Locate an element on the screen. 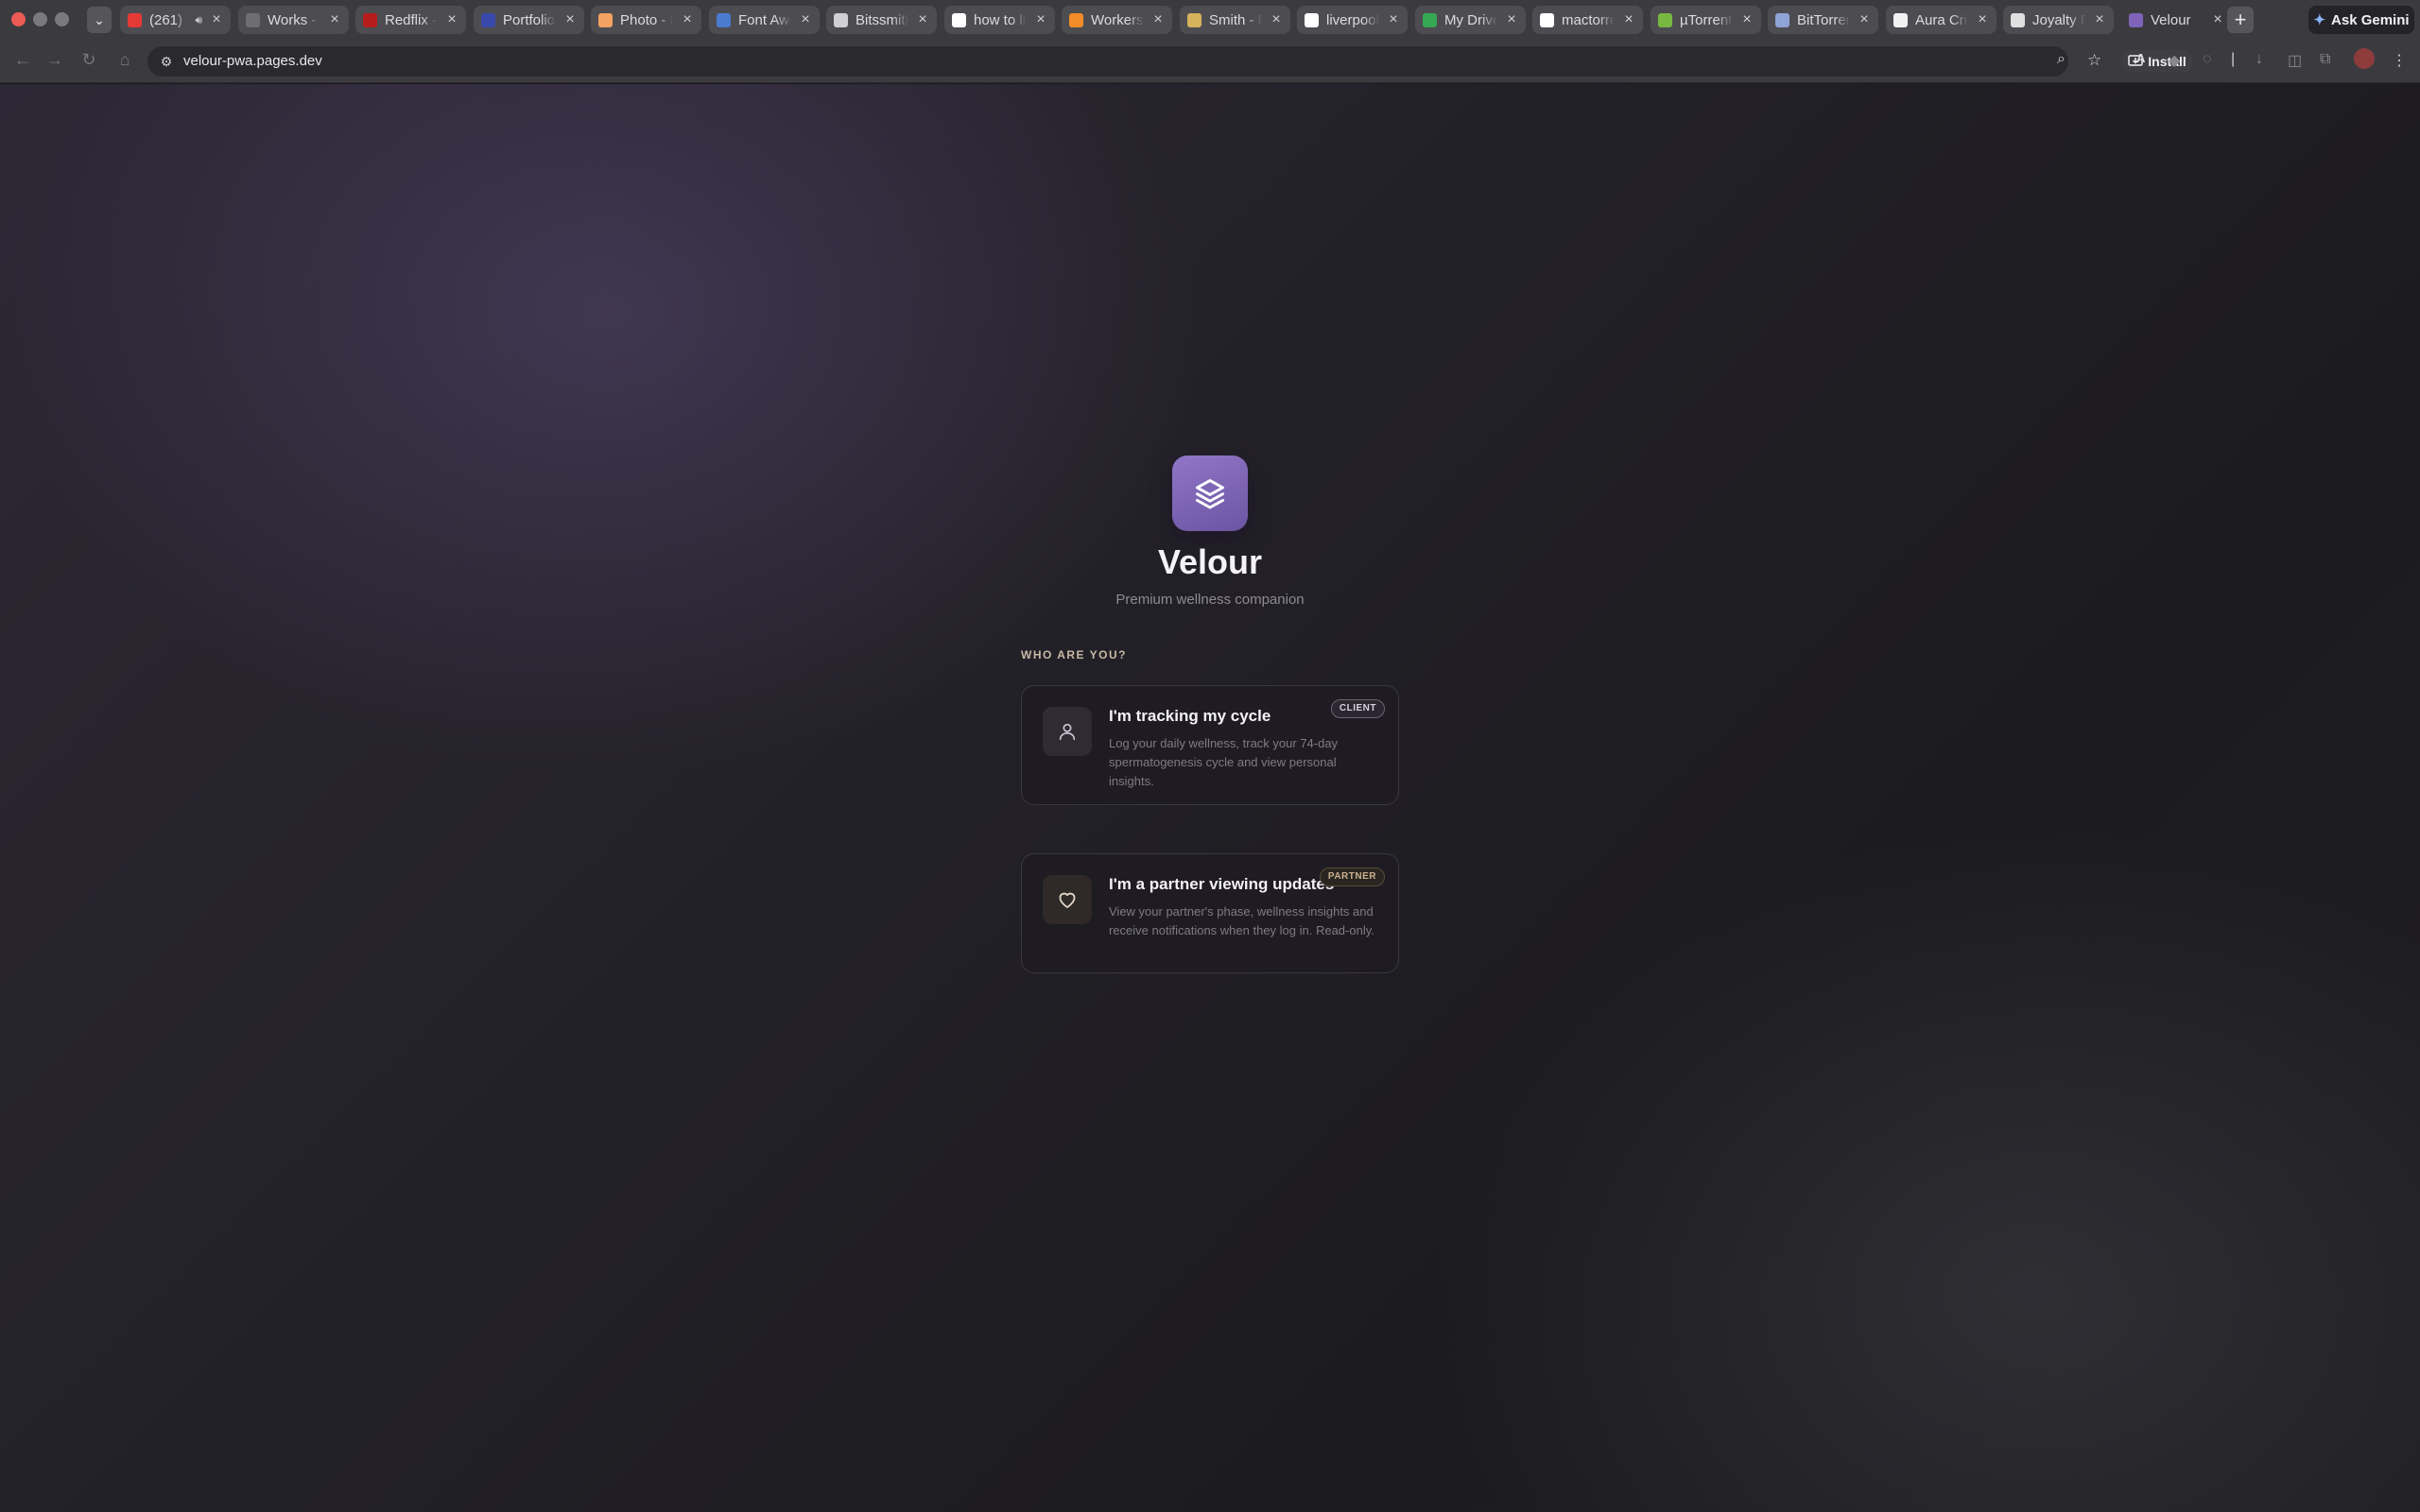  browser-tab: mactorre × is located at coordinates (1587, 20).